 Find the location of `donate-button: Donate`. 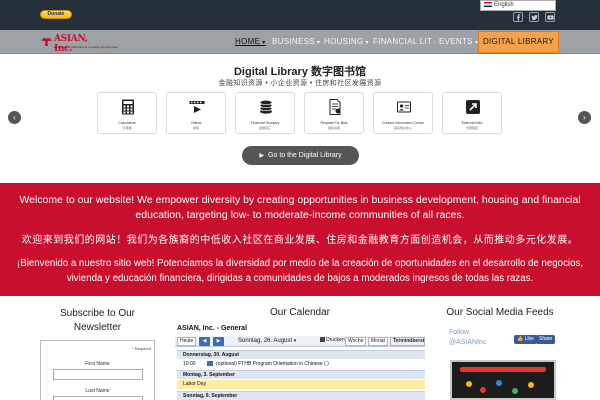

donate-button: Donate is located at coordinates (56, 14).